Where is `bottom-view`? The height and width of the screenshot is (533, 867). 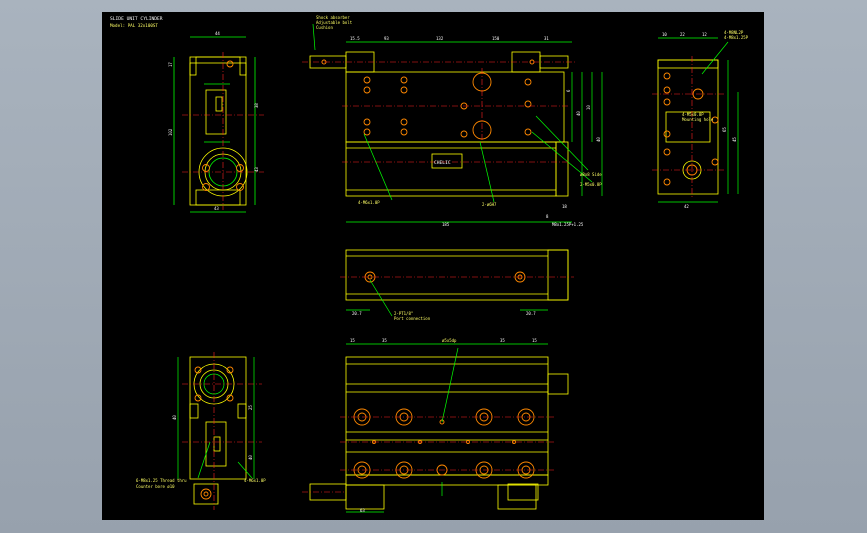 bottom-view is located at coordinates (439, 433).